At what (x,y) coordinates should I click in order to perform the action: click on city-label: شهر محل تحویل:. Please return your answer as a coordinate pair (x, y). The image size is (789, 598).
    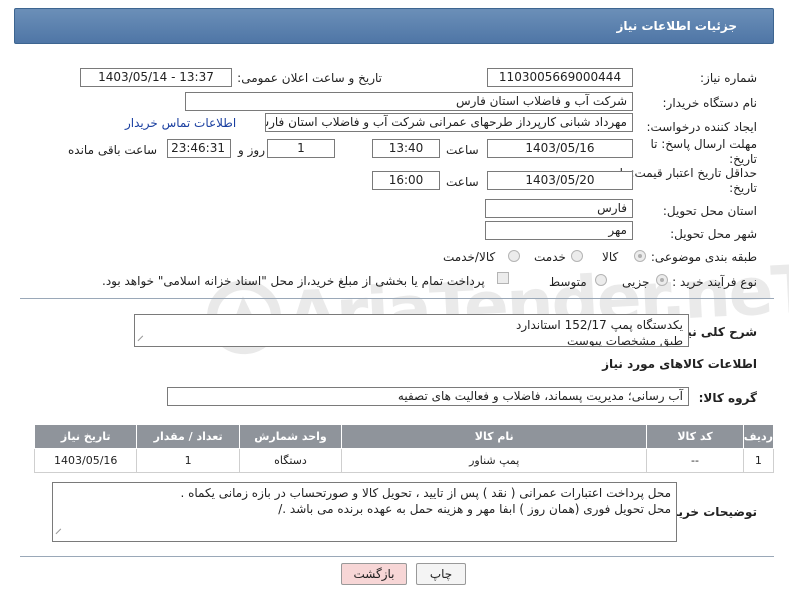
    Looking at the image, I should click on (713, 234).